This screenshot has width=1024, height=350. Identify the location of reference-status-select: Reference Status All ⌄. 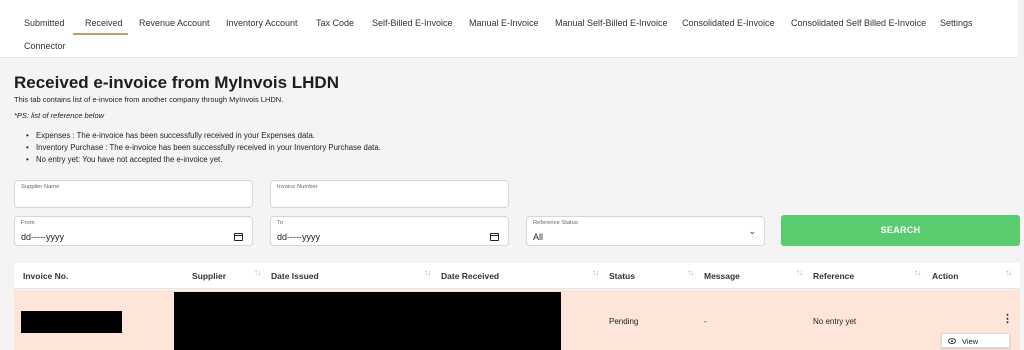
(645, 231).